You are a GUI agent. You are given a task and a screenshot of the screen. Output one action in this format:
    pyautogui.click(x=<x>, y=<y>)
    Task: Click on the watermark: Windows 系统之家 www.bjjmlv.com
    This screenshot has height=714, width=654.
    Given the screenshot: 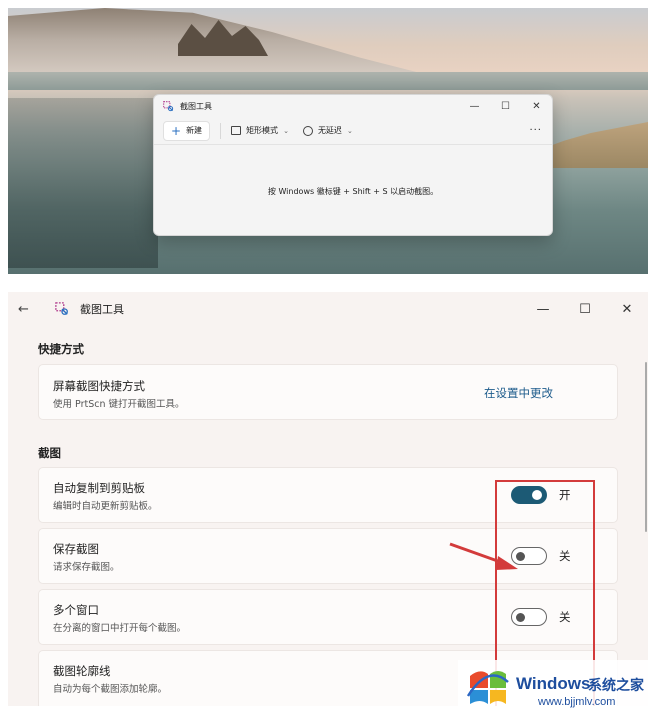 What is the action you would take?
    pyautogui.click(x=556, y=687)
    